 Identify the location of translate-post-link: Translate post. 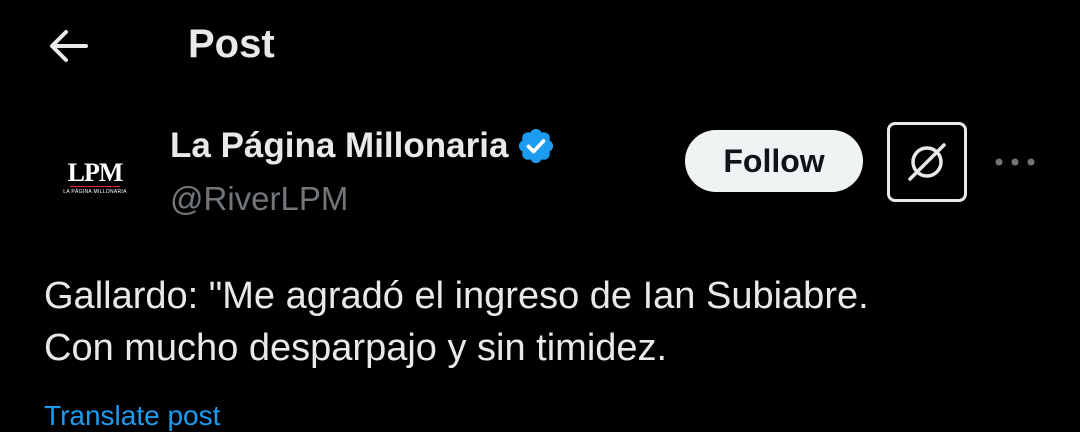
(132, 416).